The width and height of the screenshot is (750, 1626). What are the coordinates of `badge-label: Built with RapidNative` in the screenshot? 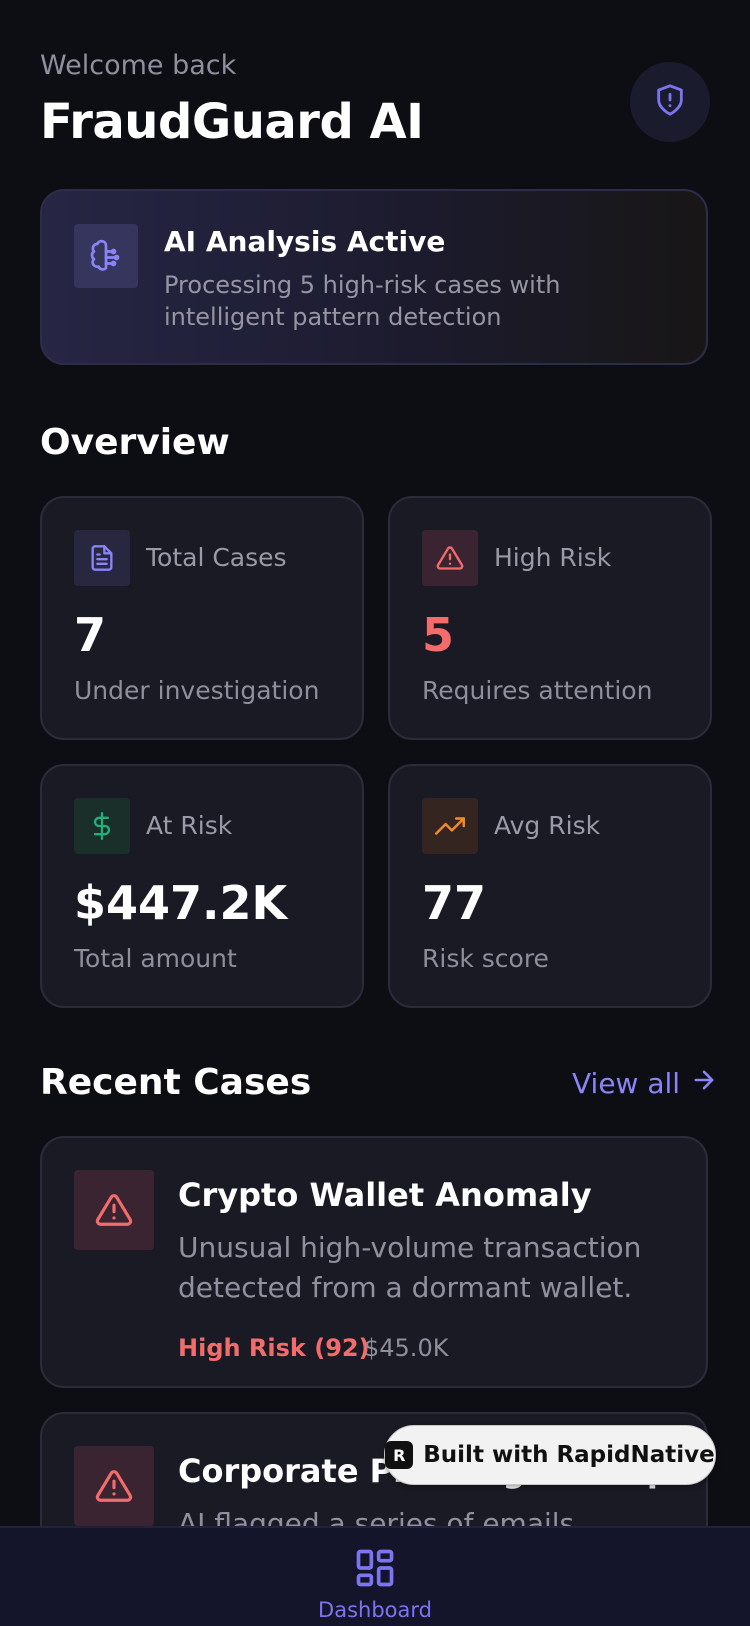 It's located at (569, 1455).